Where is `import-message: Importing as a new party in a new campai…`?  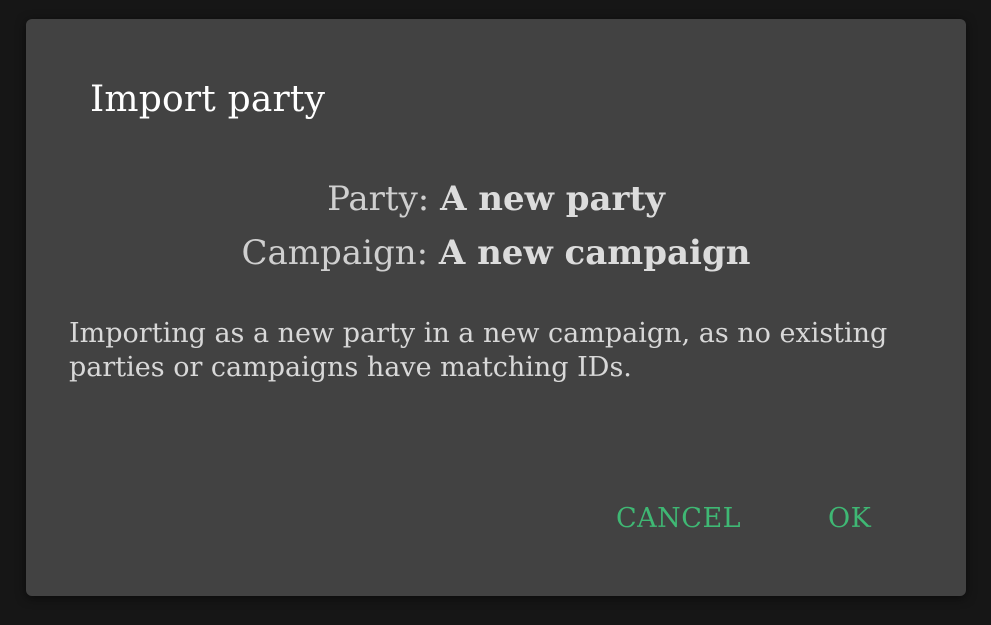 import-message: Importing as a new party in a new campai… is located at coordinates (478, 350).